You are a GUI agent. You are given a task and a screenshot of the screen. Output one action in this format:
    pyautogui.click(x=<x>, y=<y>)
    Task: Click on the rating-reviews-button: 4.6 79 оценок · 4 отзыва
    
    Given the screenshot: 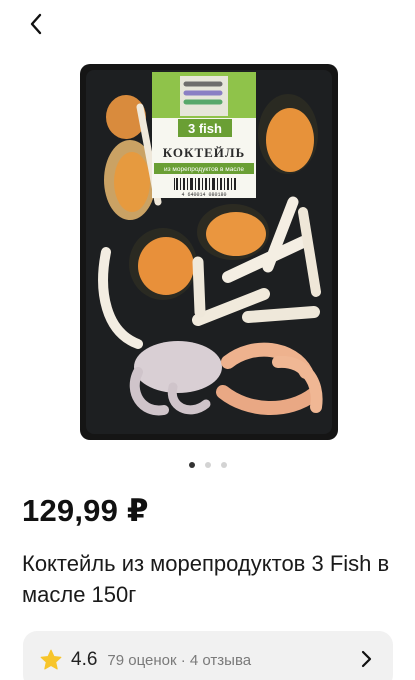 What is the action you would take?
    pyautogui.click(x=208, y=655)
    